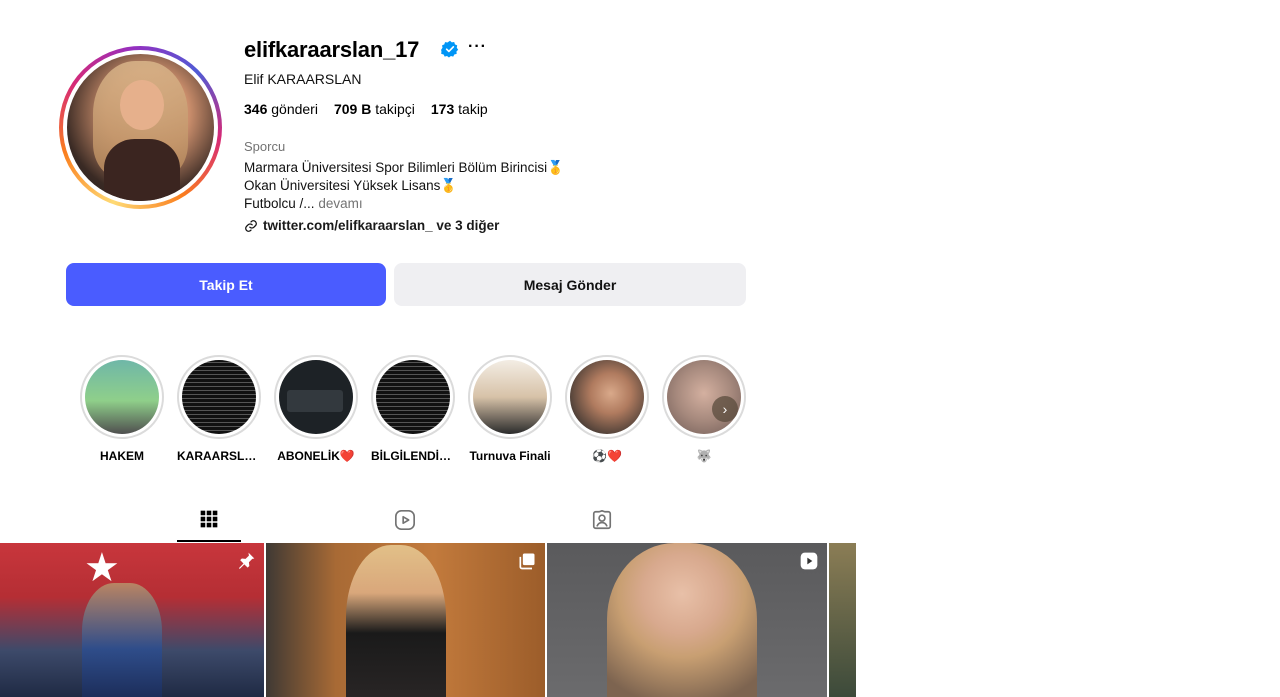 This screenshot has width=1280, height=697. What do you see at coordinates (570, 284) in the screenshot?
I see `message-button: Mesaj Gönder` at bounding box center [570, 284].